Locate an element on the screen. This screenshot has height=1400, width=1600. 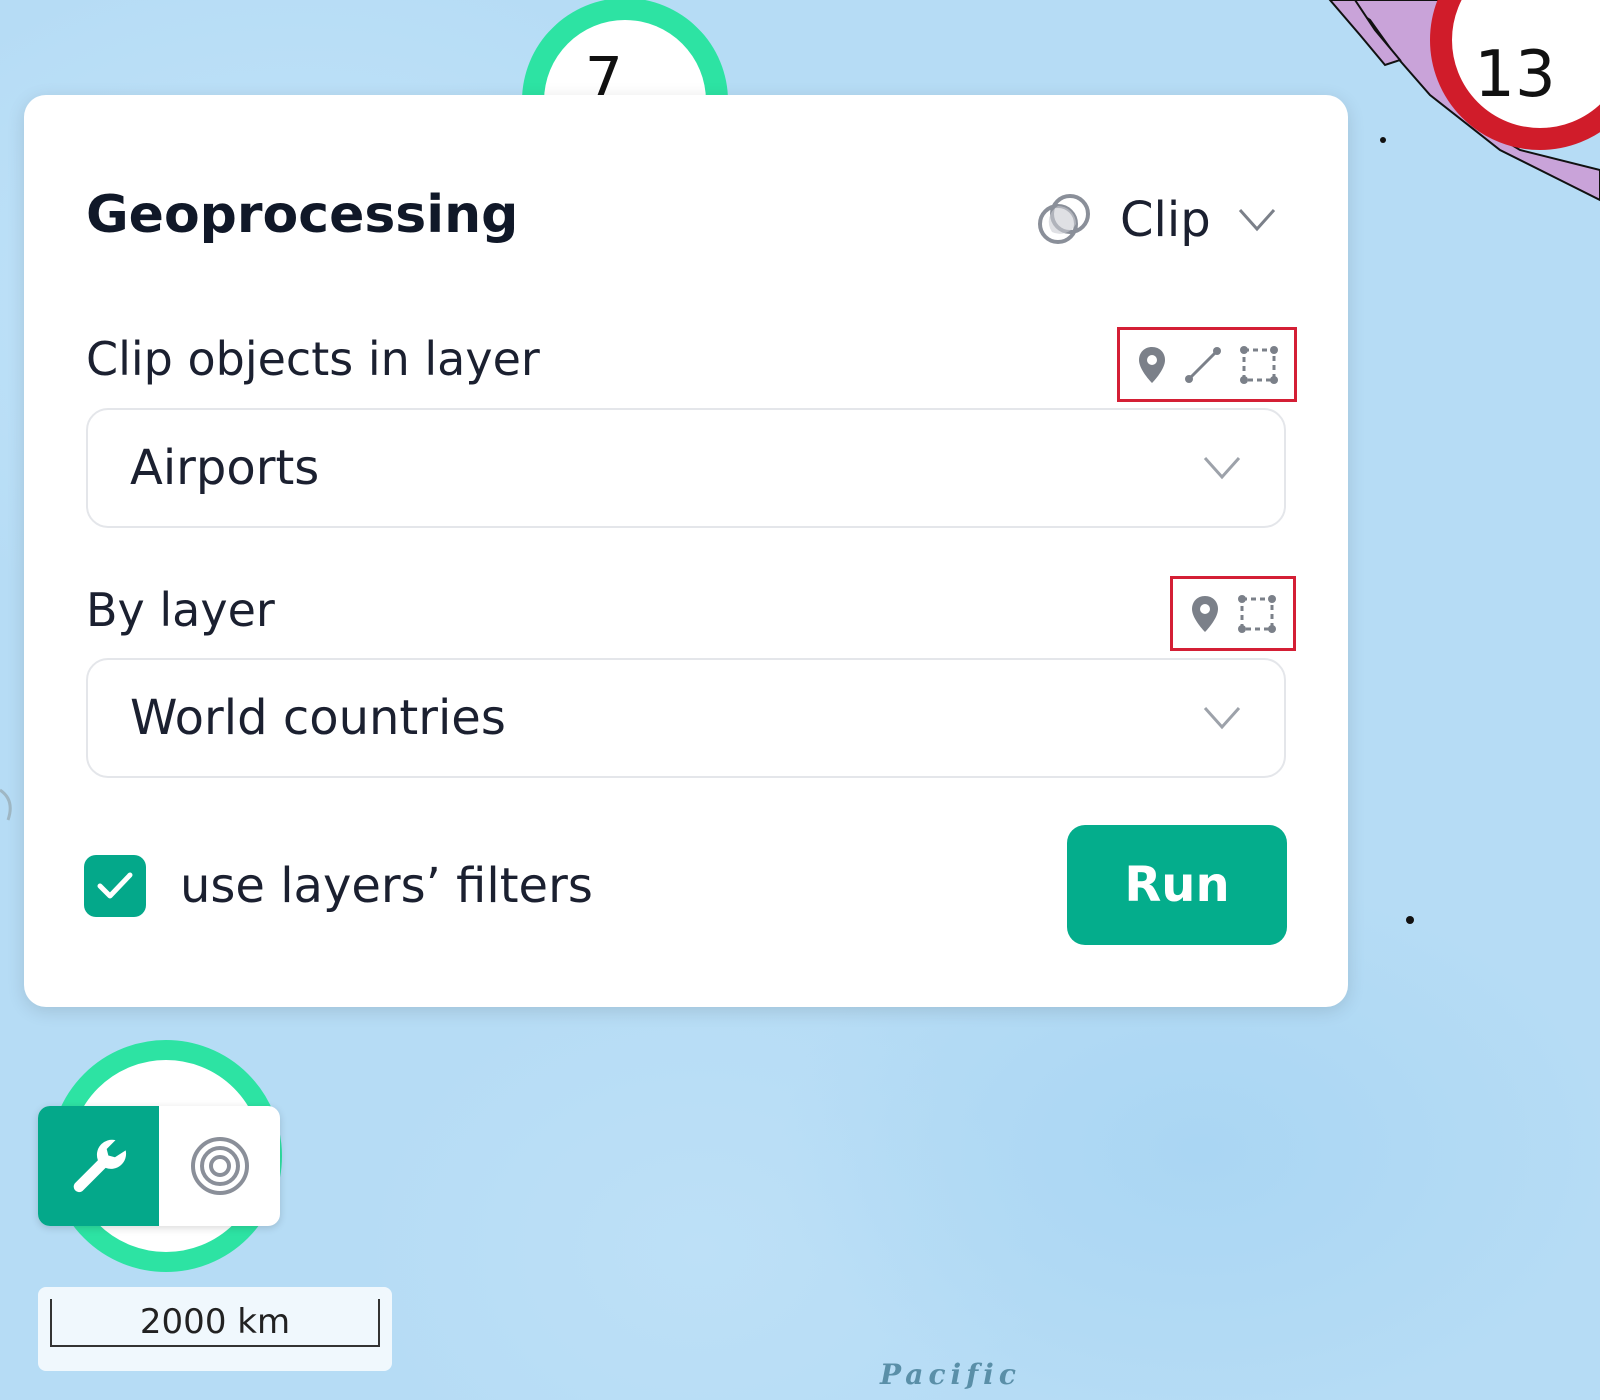
buffer-tool-button is located at coordinates (219, 1166).